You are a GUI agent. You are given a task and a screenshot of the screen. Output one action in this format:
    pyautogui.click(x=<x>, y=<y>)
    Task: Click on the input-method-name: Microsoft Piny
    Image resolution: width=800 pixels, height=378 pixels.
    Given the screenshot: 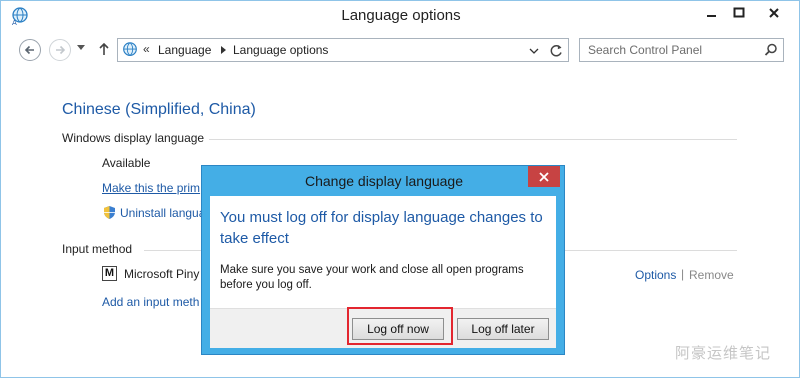 What is the action you would take?
    pyautogui.click(x=162, y=274)
    